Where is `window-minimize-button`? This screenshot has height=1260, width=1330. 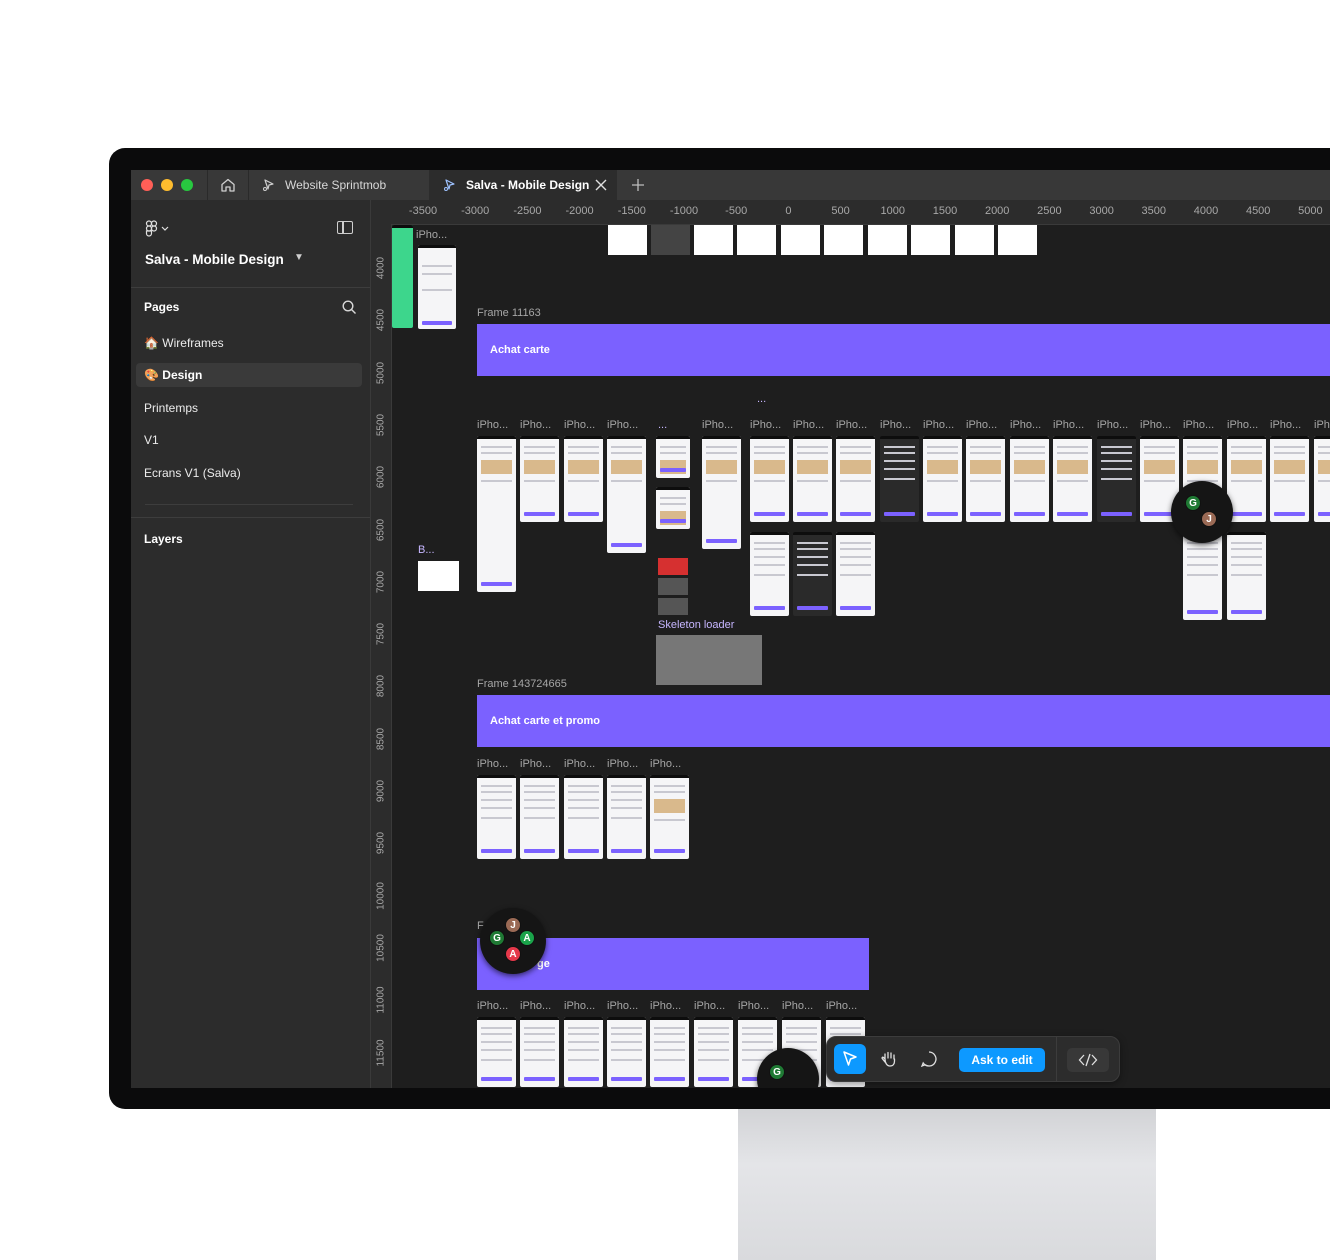 window-minimize-button is located at coordinates (167, 185).